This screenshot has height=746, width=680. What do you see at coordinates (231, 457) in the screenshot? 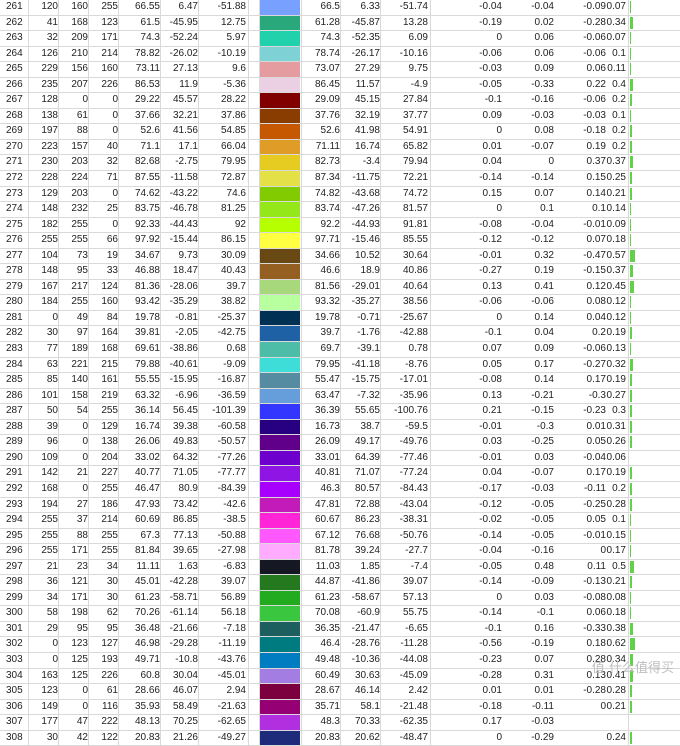
I see `cell-bb: -77.26` at bounding box center [231, 457].